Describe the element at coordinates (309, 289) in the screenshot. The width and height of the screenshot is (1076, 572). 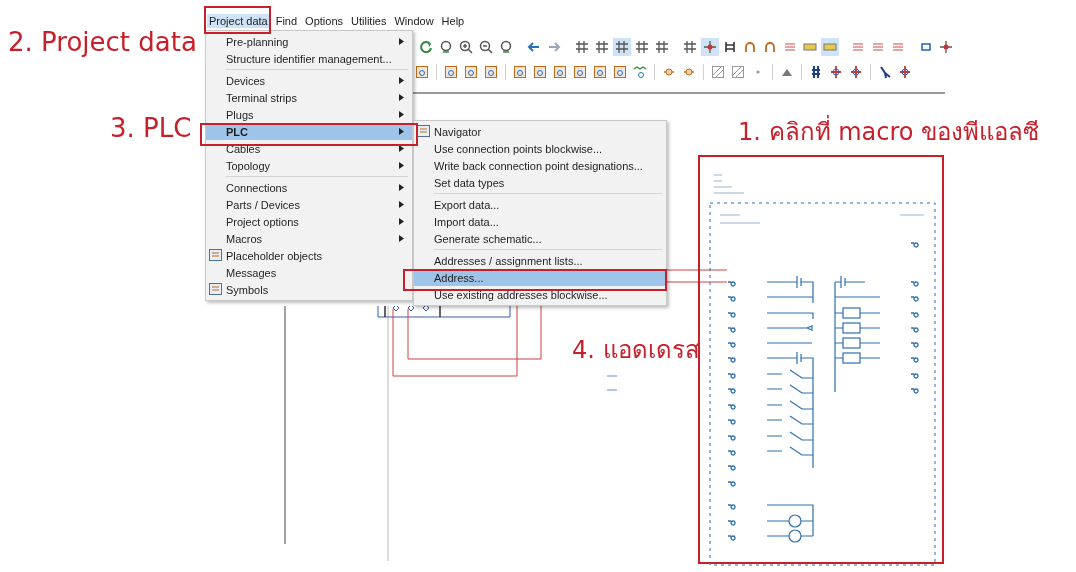
I see `menu-item: Symbols` at that location.